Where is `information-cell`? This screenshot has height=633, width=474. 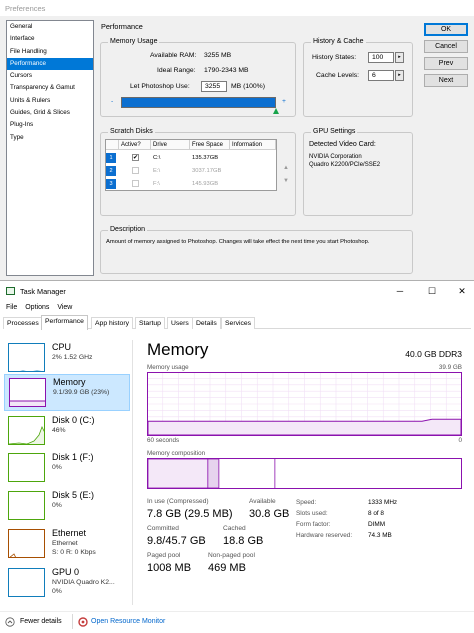
information-cell is located at coordinates (231, 184).